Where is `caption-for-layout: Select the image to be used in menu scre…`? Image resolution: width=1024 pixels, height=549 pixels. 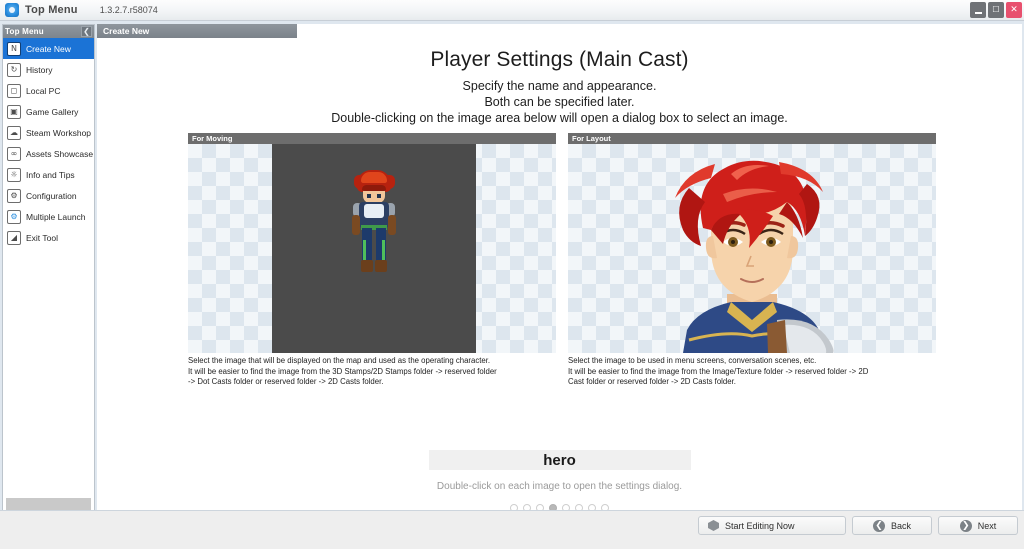 caption-for-layout: Select the image to be used in menu scre… is located at coordinates (752, 372).